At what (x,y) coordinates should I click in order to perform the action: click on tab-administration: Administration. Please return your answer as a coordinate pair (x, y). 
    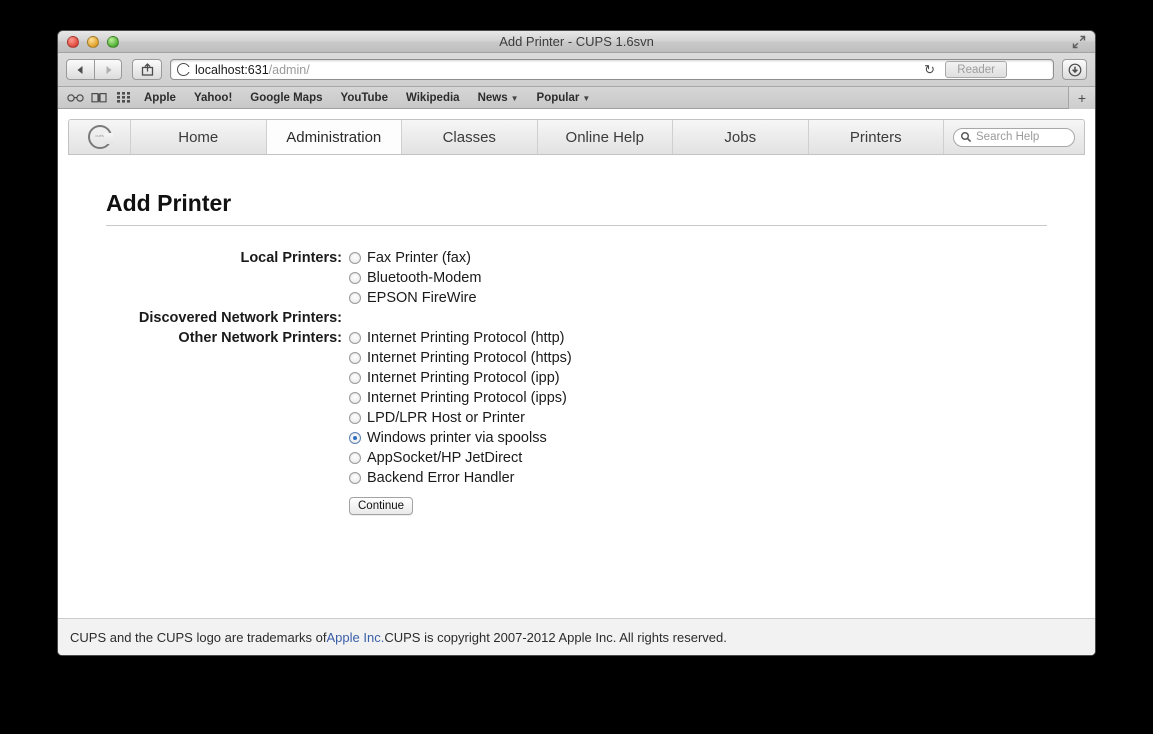
    Looking at the image, I should click on (334, 137).